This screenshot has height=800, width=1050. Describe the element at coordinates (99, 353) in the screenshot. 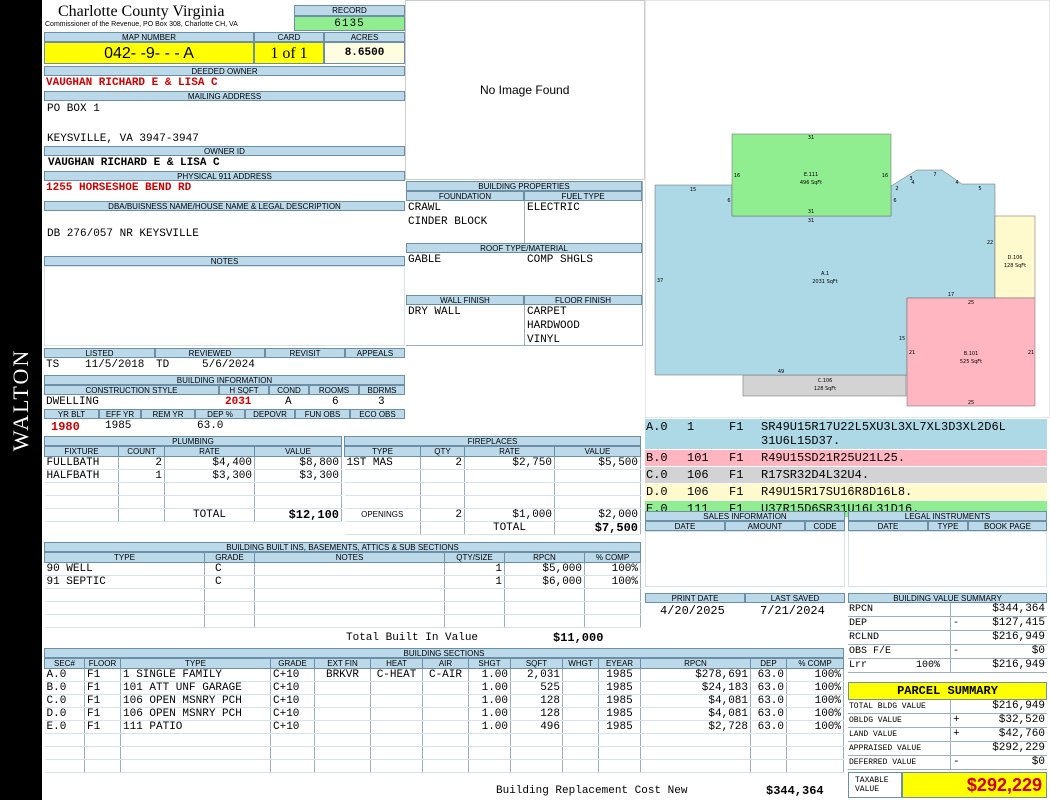

I see `listed-header: LISTED` at that location.